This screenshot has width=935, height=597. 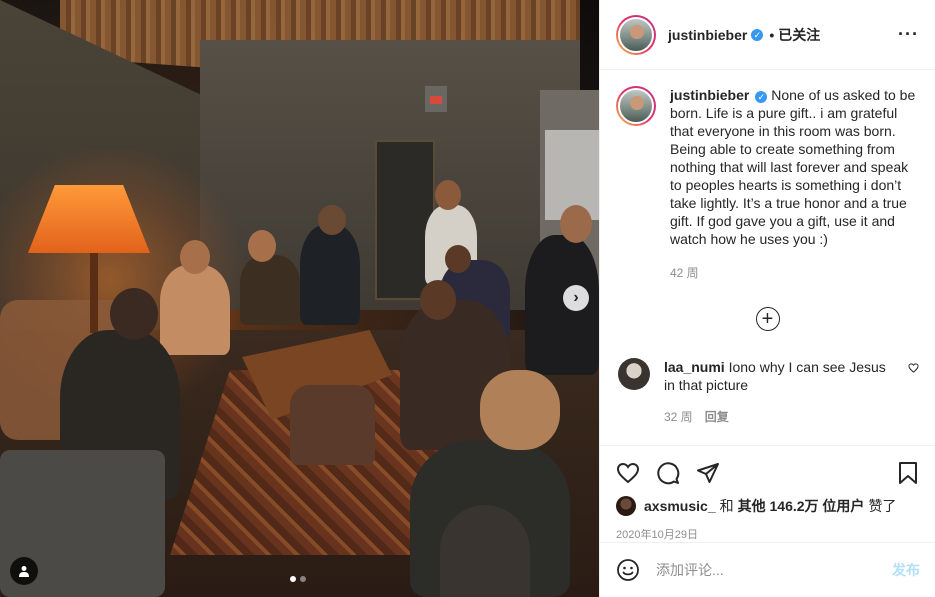 What do you see at coordinates (767, 493) in the screenshot?
I see `post-actions: axsmusic_ 和 其他 146.2万 位用户 赞了 2020年10月29日` at bounding box center [767, 493].